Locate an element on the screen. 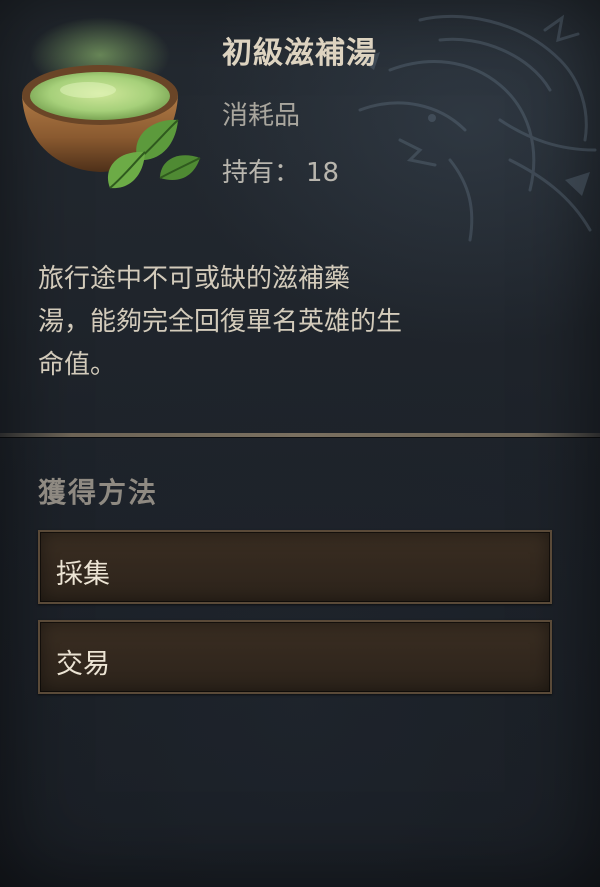 The image size is (600, 887). acquisition-section-title: 獲得方法 is located at coordinates (98, 492).